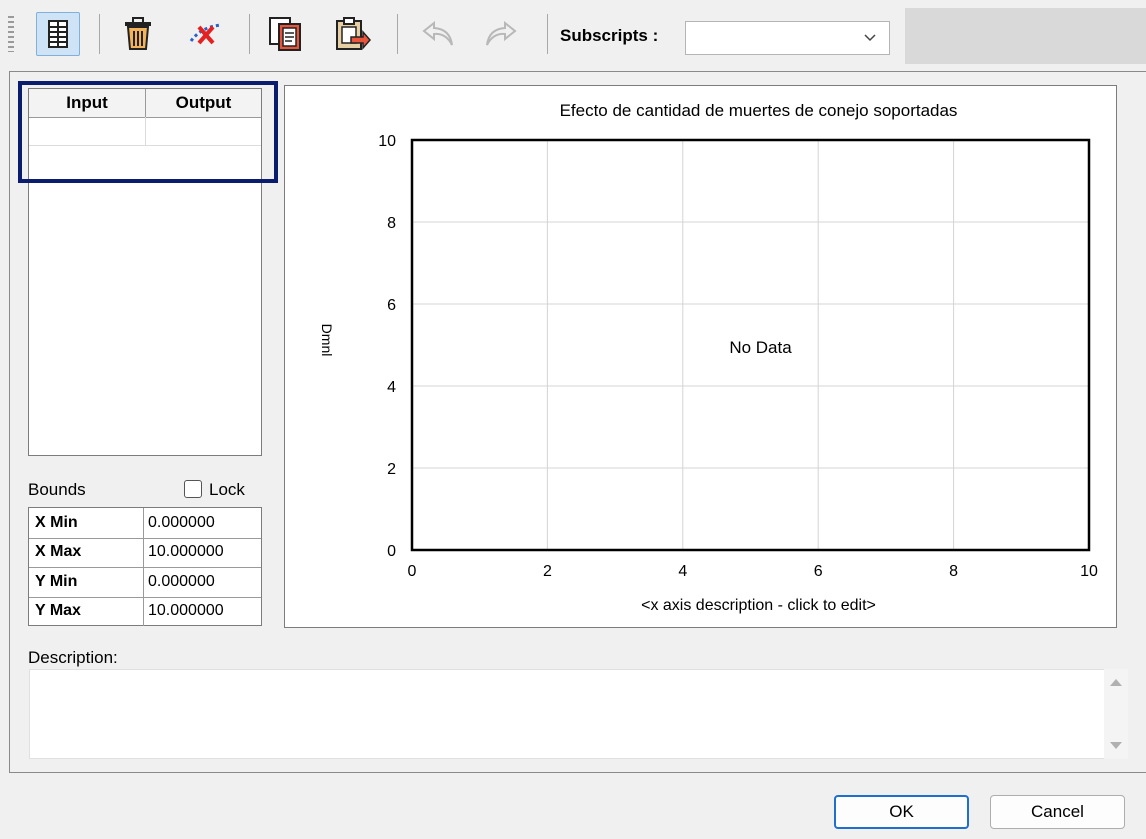  I want to click on bounds-row-x-max: X Max 10.000000, so click(145, 552).